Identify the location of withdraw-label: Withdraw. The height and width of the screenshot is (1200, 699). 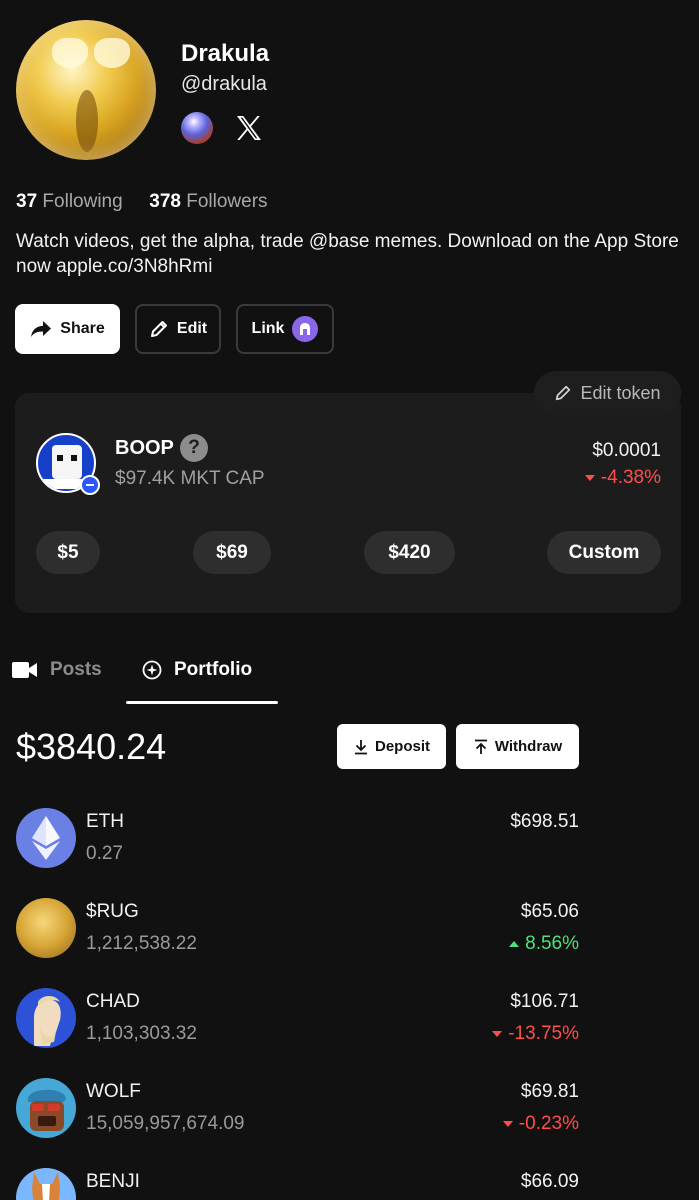
(528, 746).